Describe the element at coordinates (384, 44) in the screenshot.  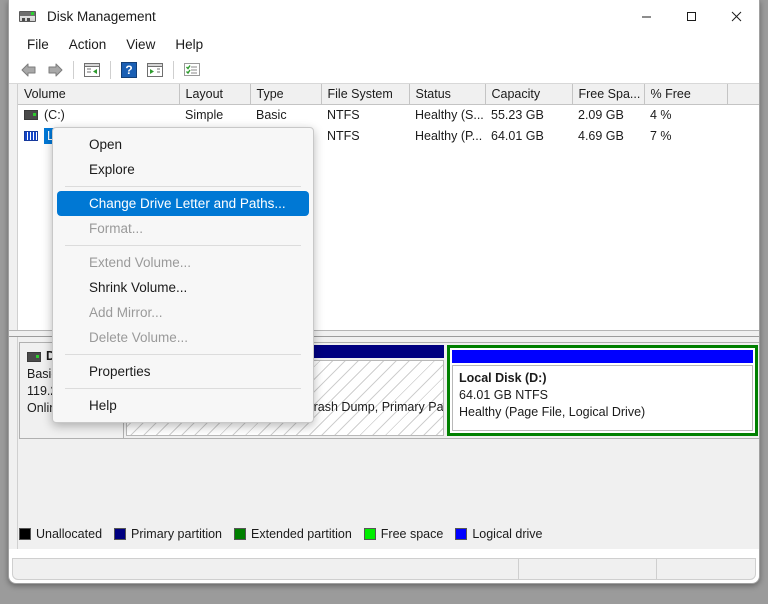
I see `menu-bar: File Action View Help` at that location.